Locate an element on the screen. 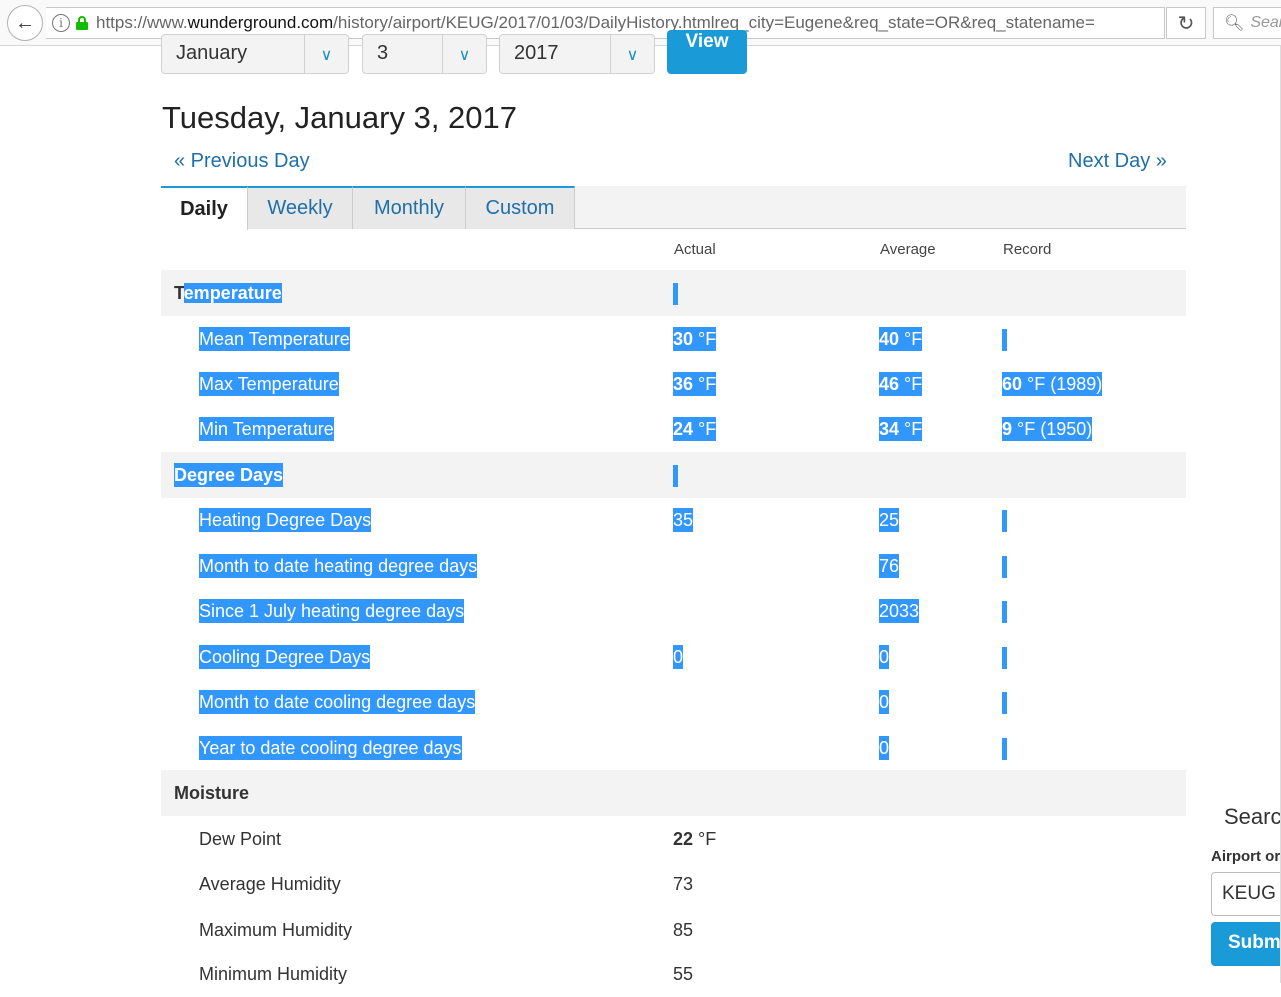 This screenshot has width=1281, height=997. side-search-title: Searc is located at coordinates (1252, 816).